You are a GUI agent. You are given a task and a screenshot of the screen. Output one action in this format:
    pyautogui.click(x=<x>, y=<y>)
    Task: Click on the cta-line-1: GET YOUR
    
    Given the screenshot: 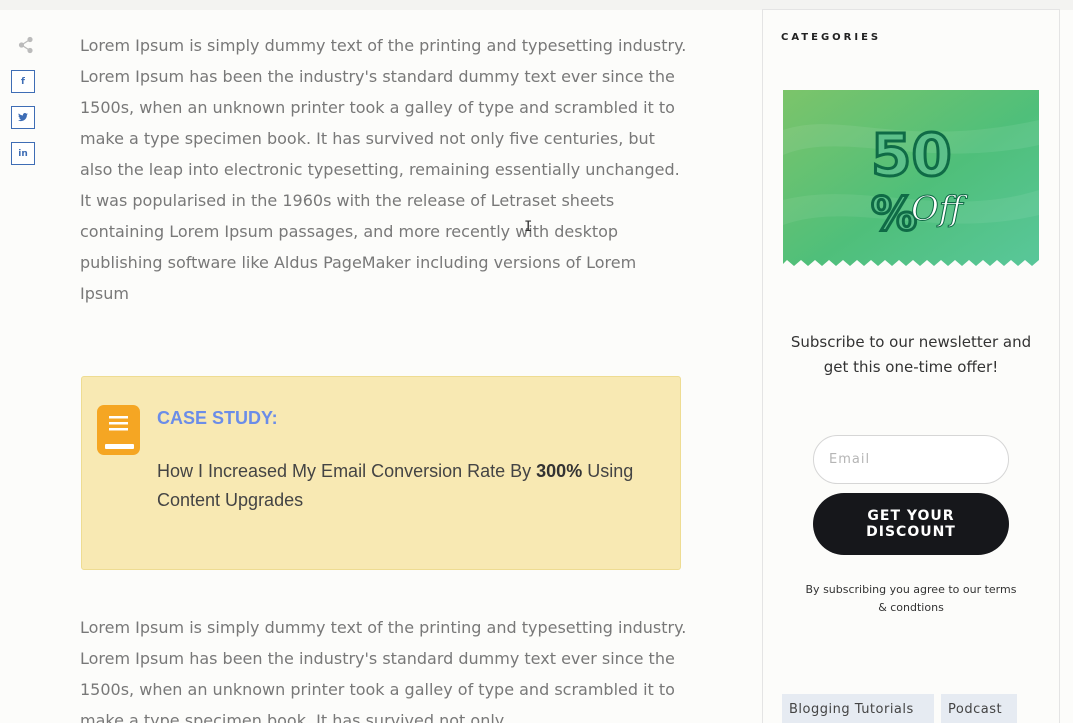 What is the action you would take?
    pyautogui.click(x=911, y=516)
    